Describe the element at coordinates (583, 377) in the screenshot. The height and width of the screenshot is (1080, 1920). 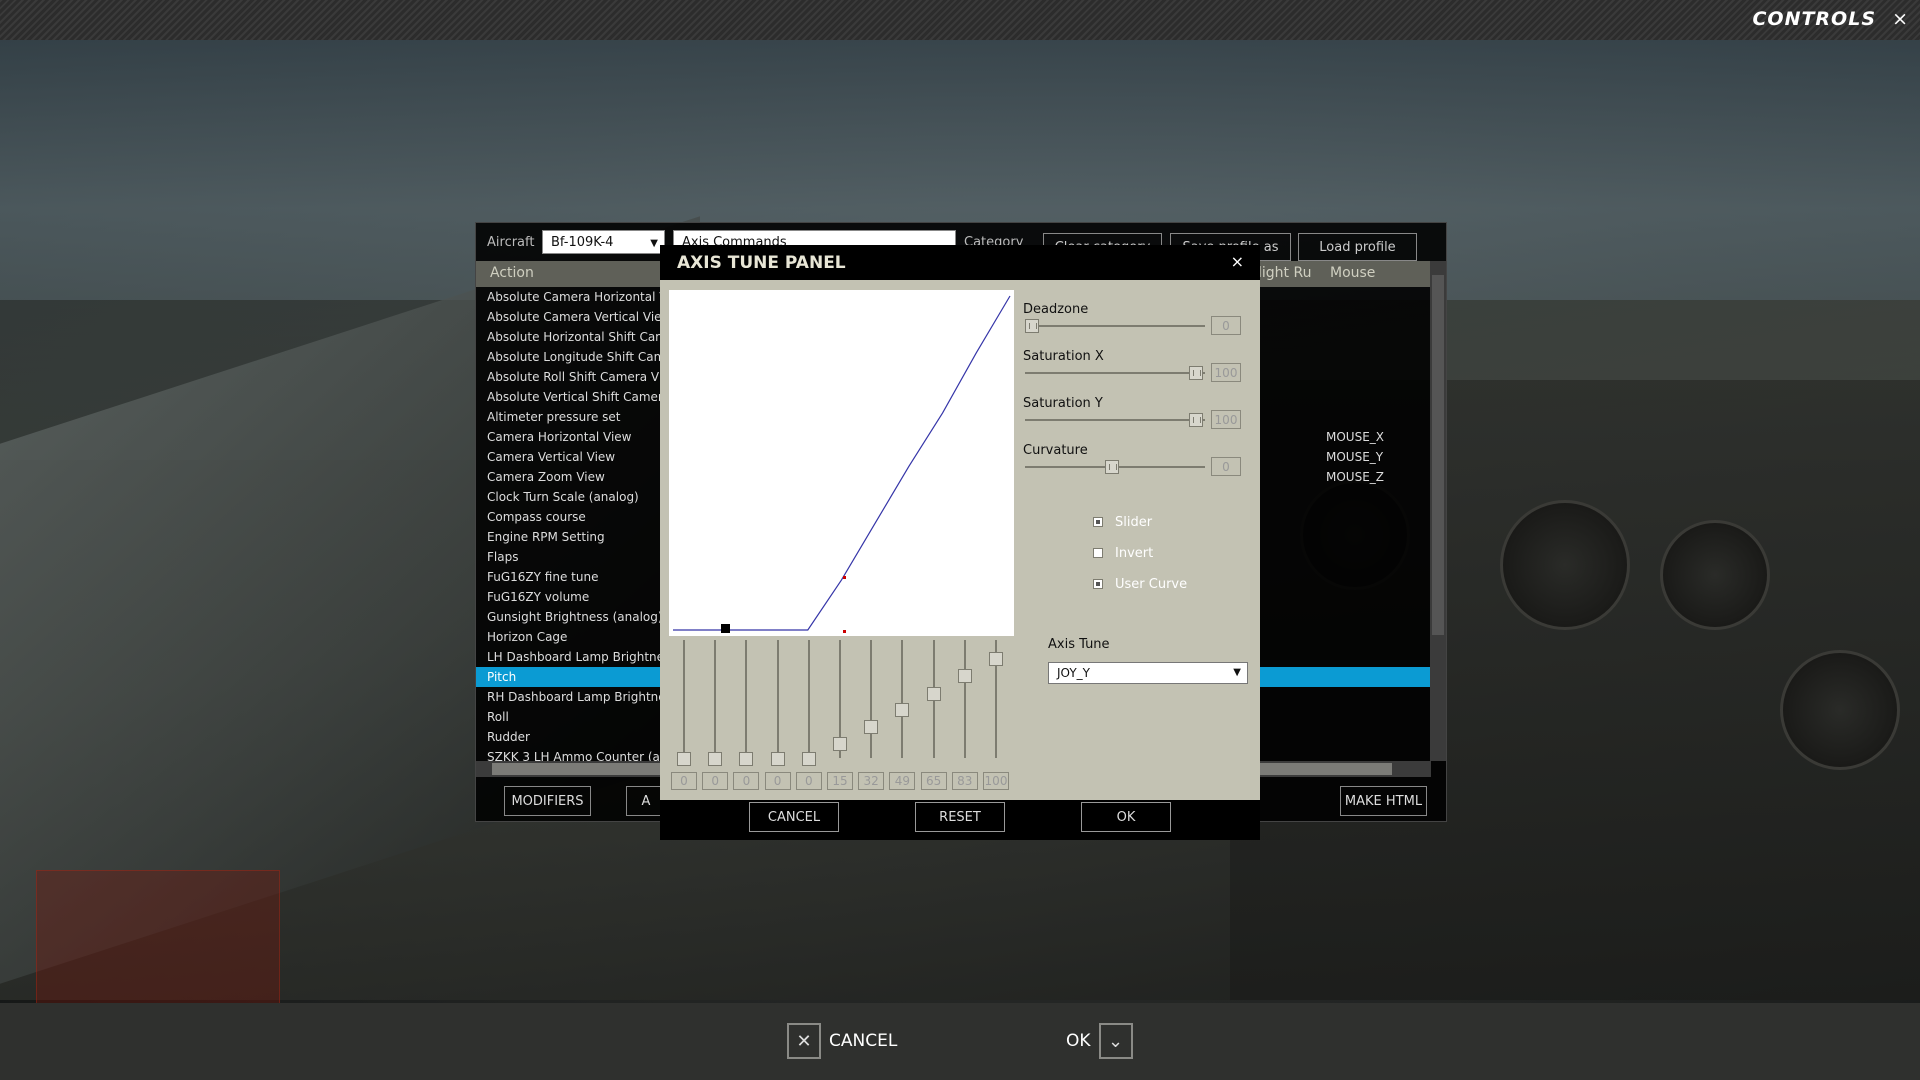
I see `action-name: Absolute Roll Shift Camera View` at that location.